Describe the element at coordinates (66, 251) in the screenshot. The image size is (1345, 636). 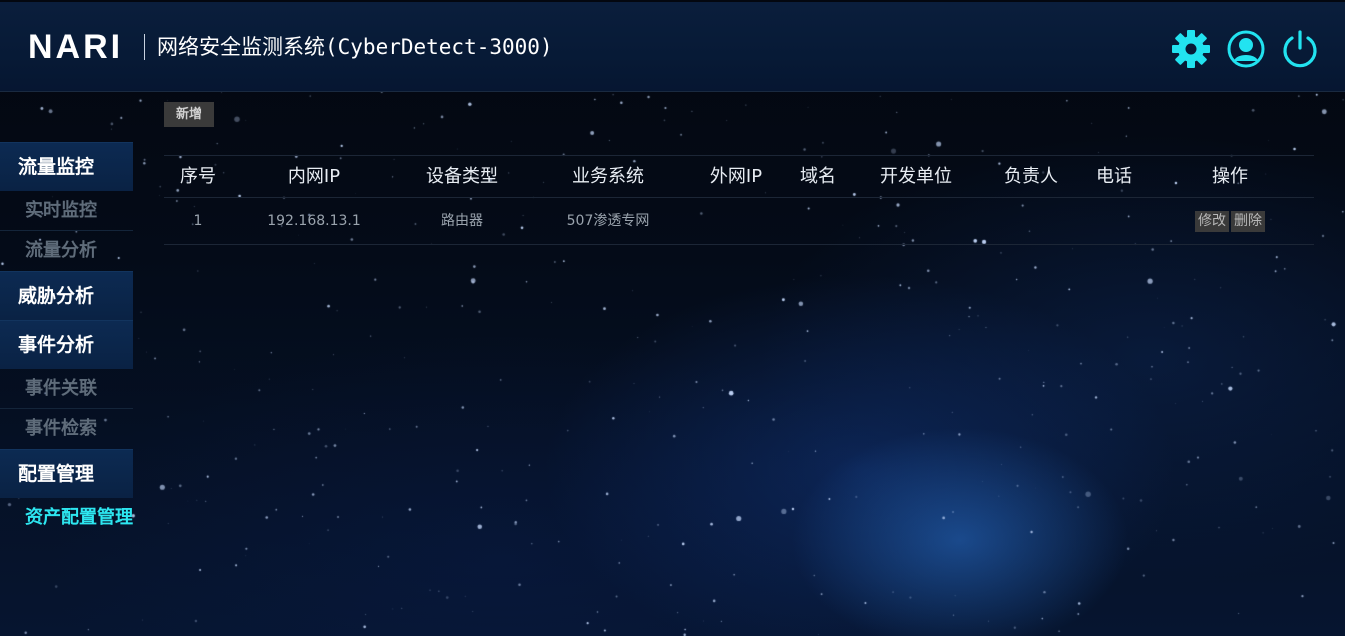
I see `nav-item-traffic-analysis: 流量分析` at that location.